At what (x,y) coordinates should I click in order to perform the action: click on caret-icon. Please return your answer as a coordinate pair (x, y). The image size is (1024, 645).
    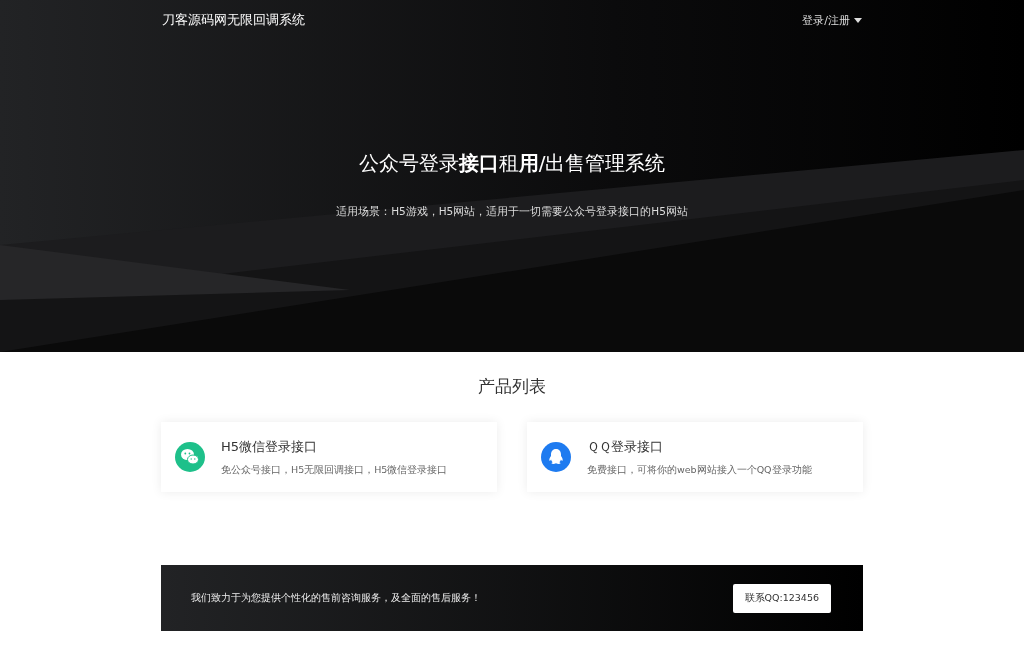
    Looking at the image, I should click on (858, 20).